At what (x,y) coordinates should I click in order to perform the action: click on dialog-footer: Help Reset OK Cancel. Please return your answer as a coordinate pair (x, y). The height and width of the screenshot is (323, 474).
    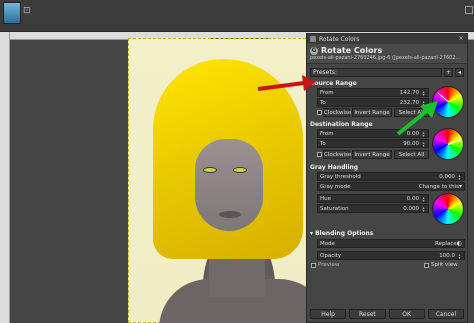
    Looking at the image, I should click on (387, 314).